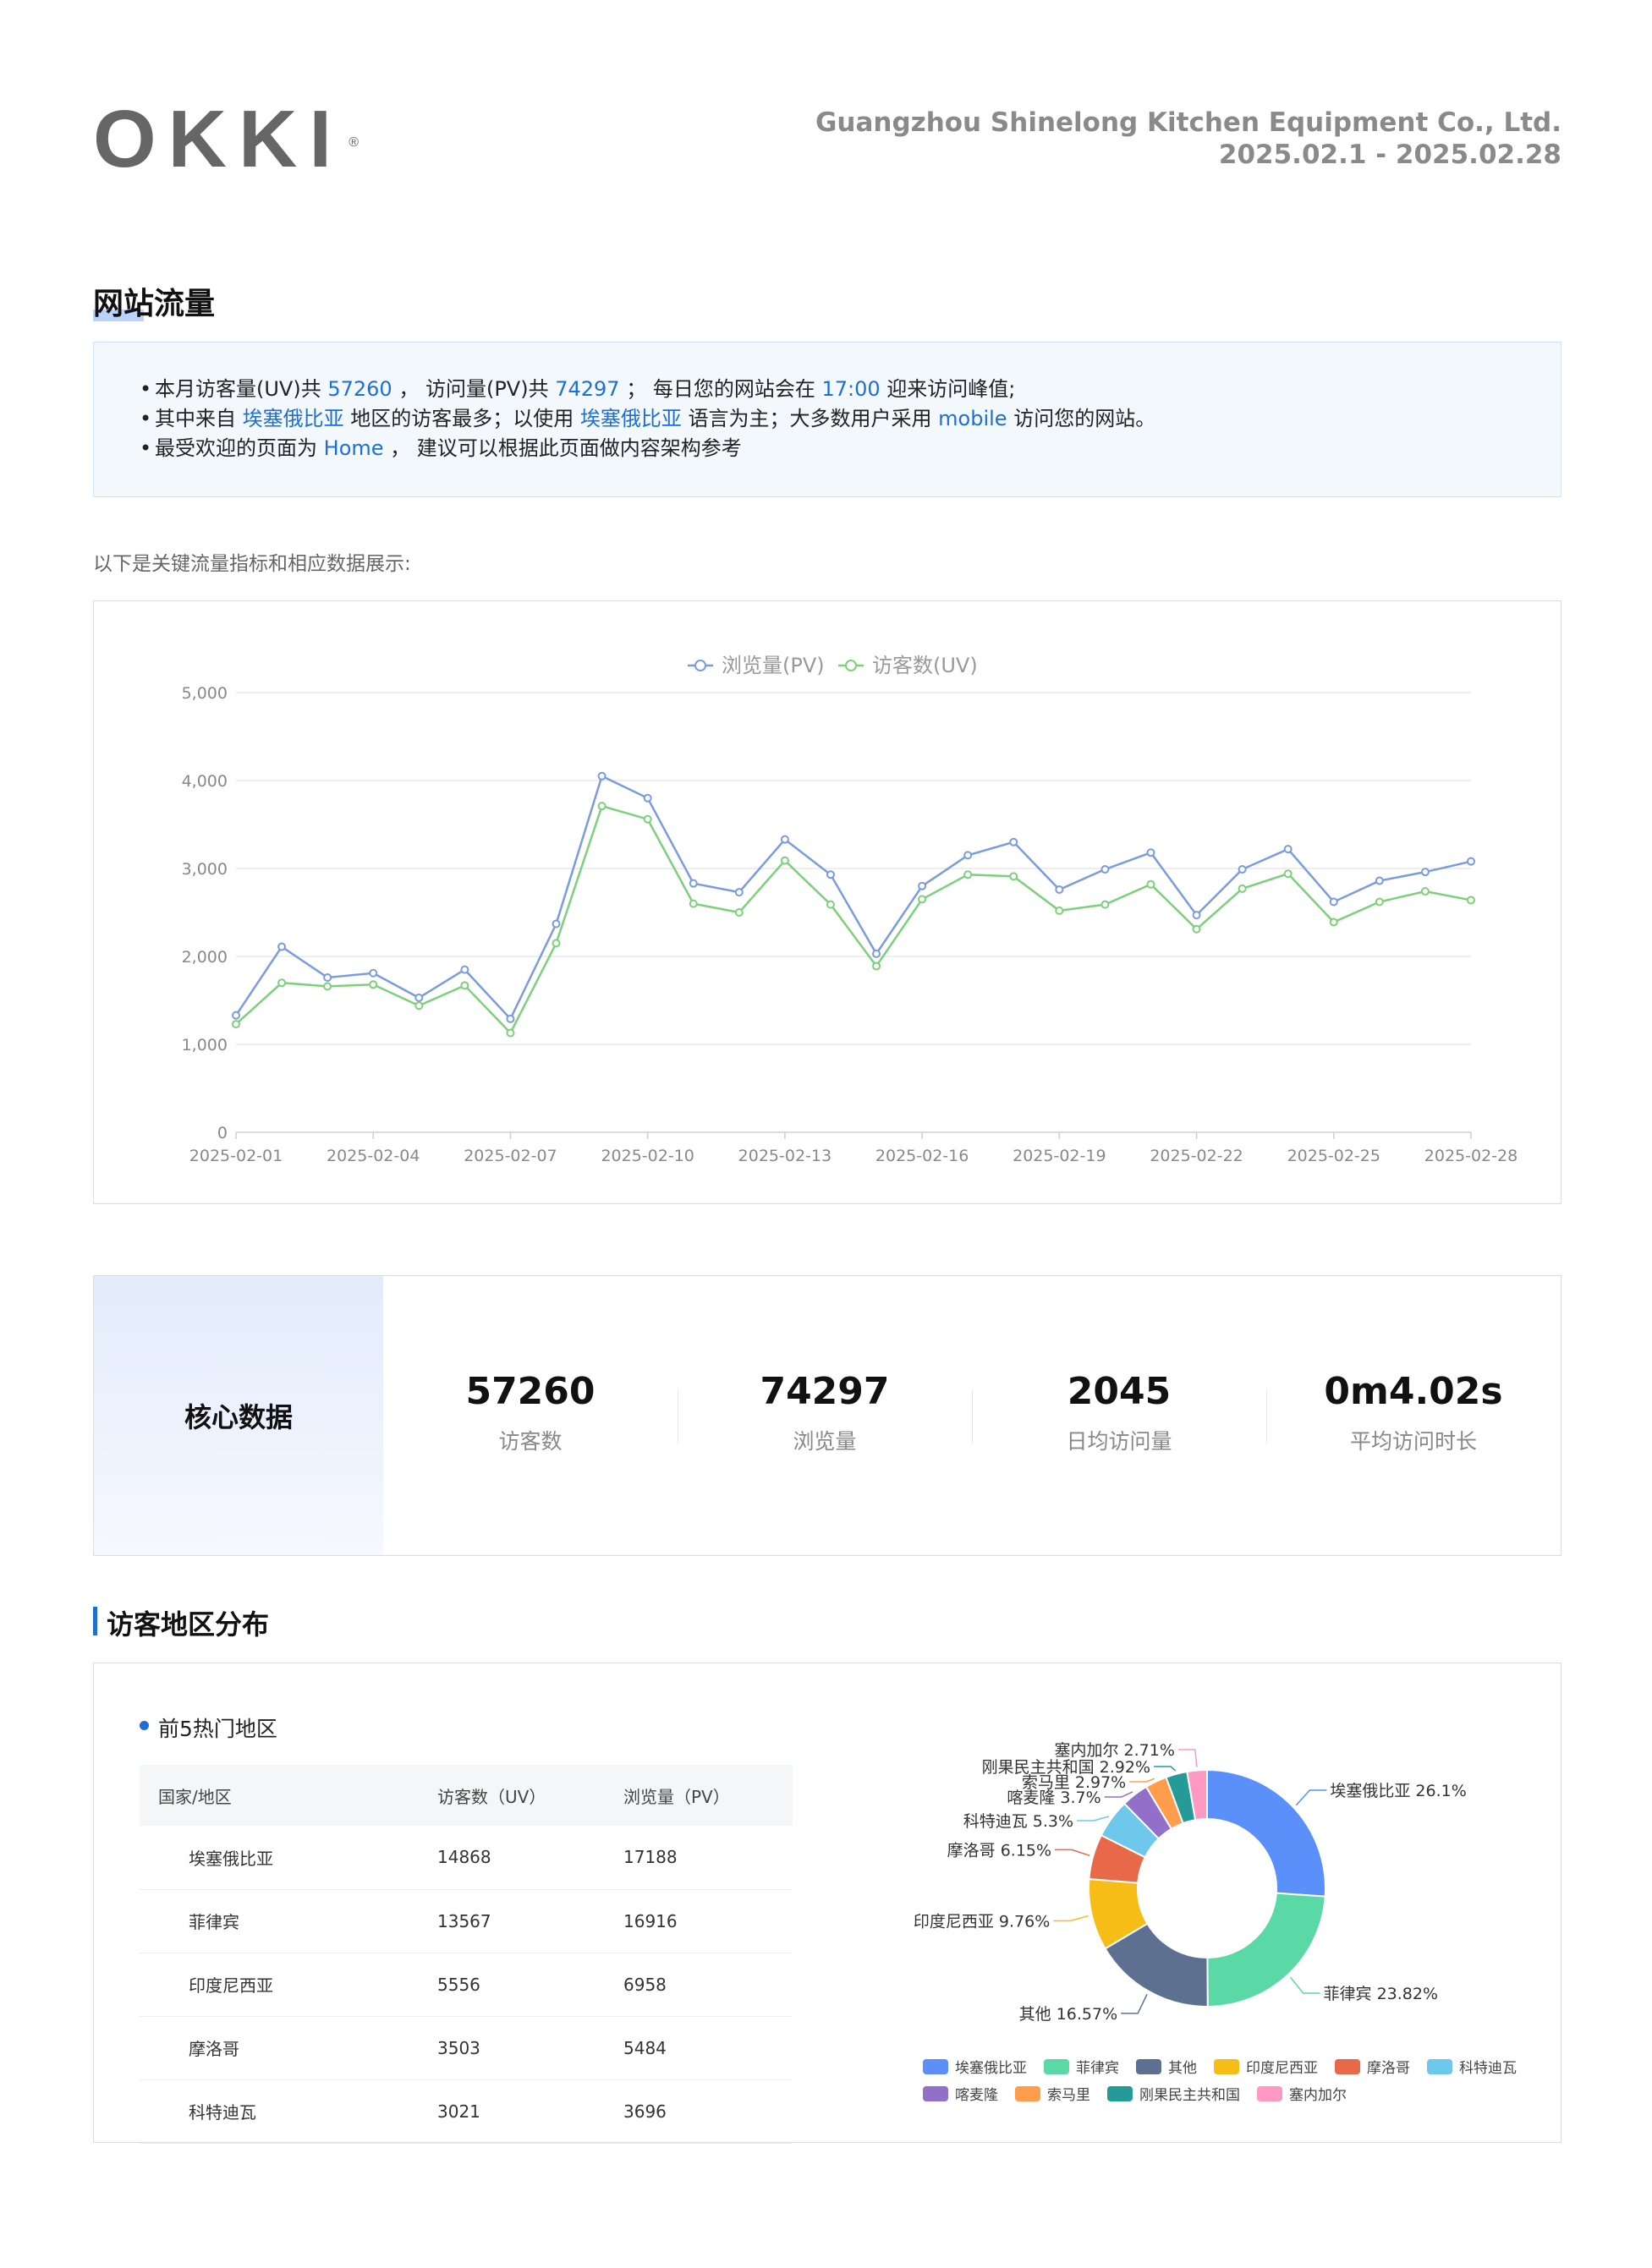 The image size is (1652, 2268). What do you see at coordinates (1114, 1750) in the screenshot?
I see `pie-slice-label: 塞内加尔 2.71%` at bounding box center [1114, 1750].